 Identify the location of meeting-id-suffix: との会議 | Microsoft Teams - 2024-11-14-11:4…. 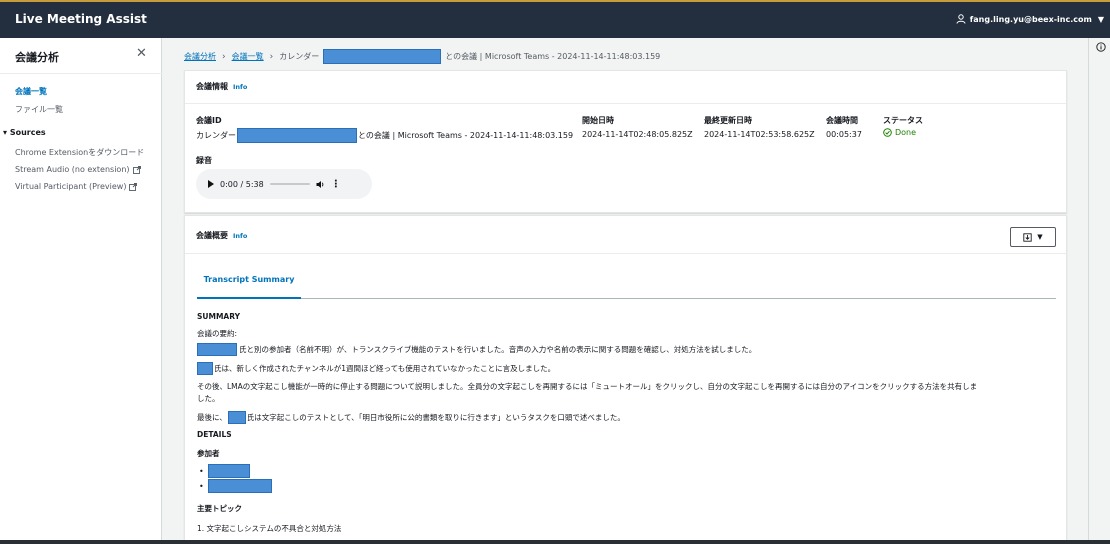
(466, 135).